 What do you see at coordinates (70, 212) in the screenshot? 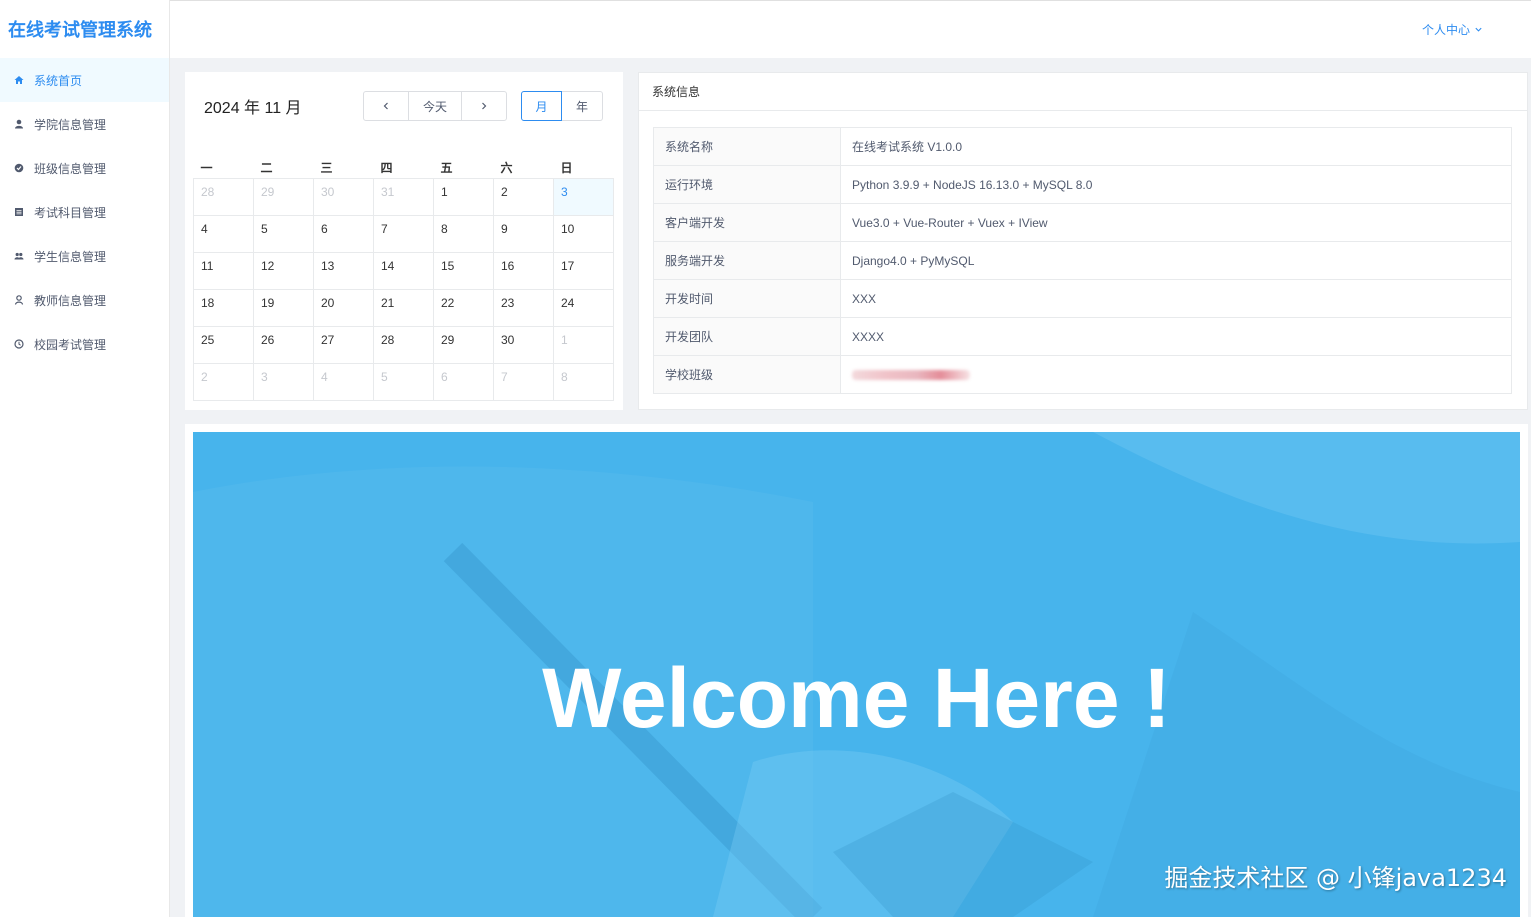
I see `sidebar-item-label: 考试科目管理` at bounding box center [70, 212].